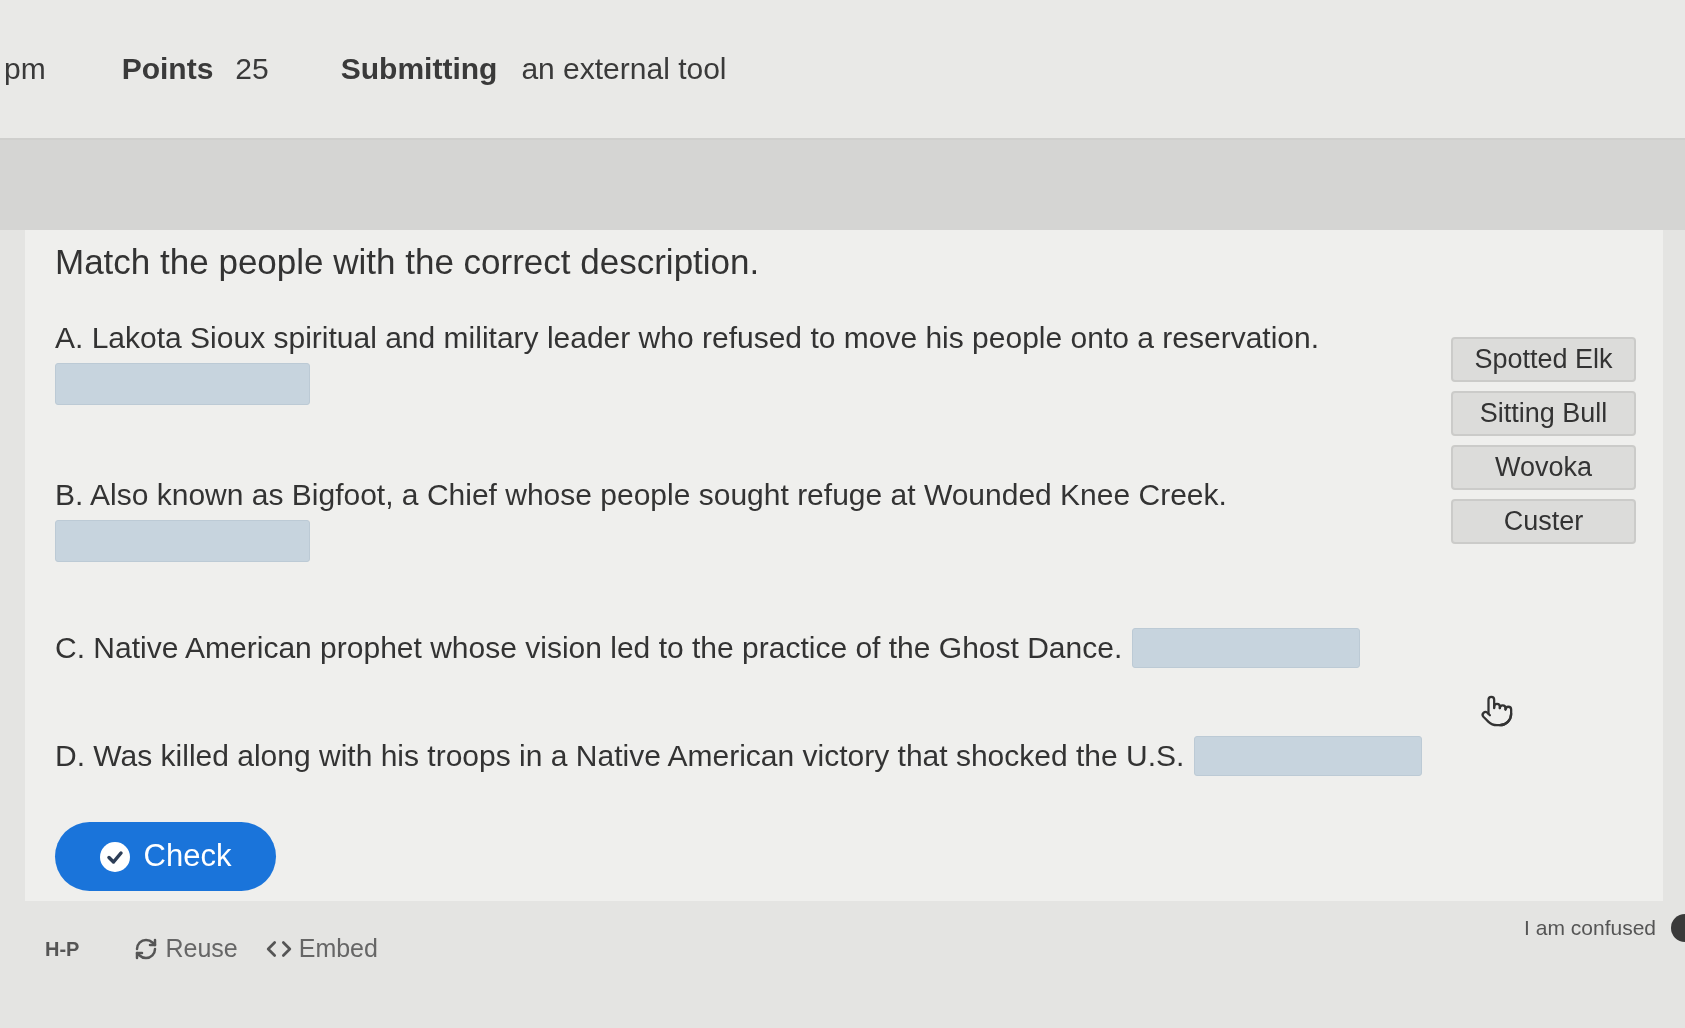  Describe the element at coordinates (165, 856) in the screenshot. I see `check-button: Check` at that location.